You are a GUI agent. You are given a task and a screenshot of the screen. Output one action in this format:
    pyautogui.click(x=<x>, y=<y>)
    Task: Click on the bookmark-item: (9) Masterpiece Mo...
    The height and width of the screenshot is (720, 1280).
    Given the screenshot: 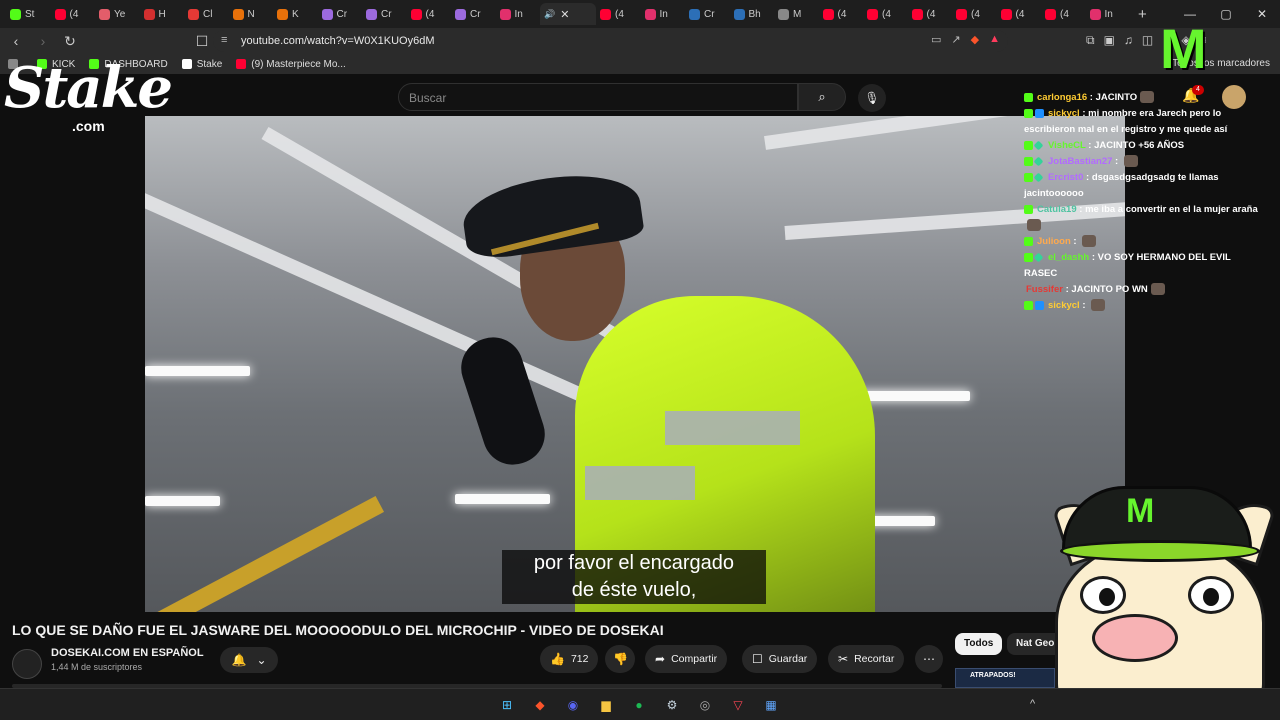 What is the action you would take?
    pyautogui.click(x=291, y=64)
    